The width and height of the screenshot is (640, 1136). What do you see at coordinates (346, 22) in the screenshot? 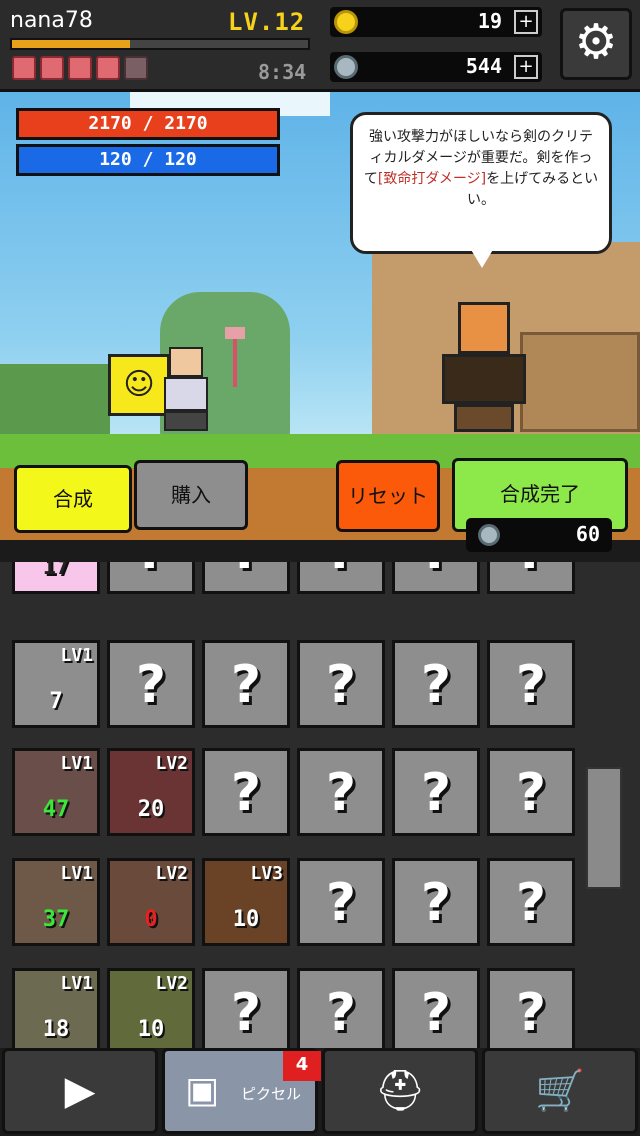
I see `coin-icon` at bounding box center [346, 22].